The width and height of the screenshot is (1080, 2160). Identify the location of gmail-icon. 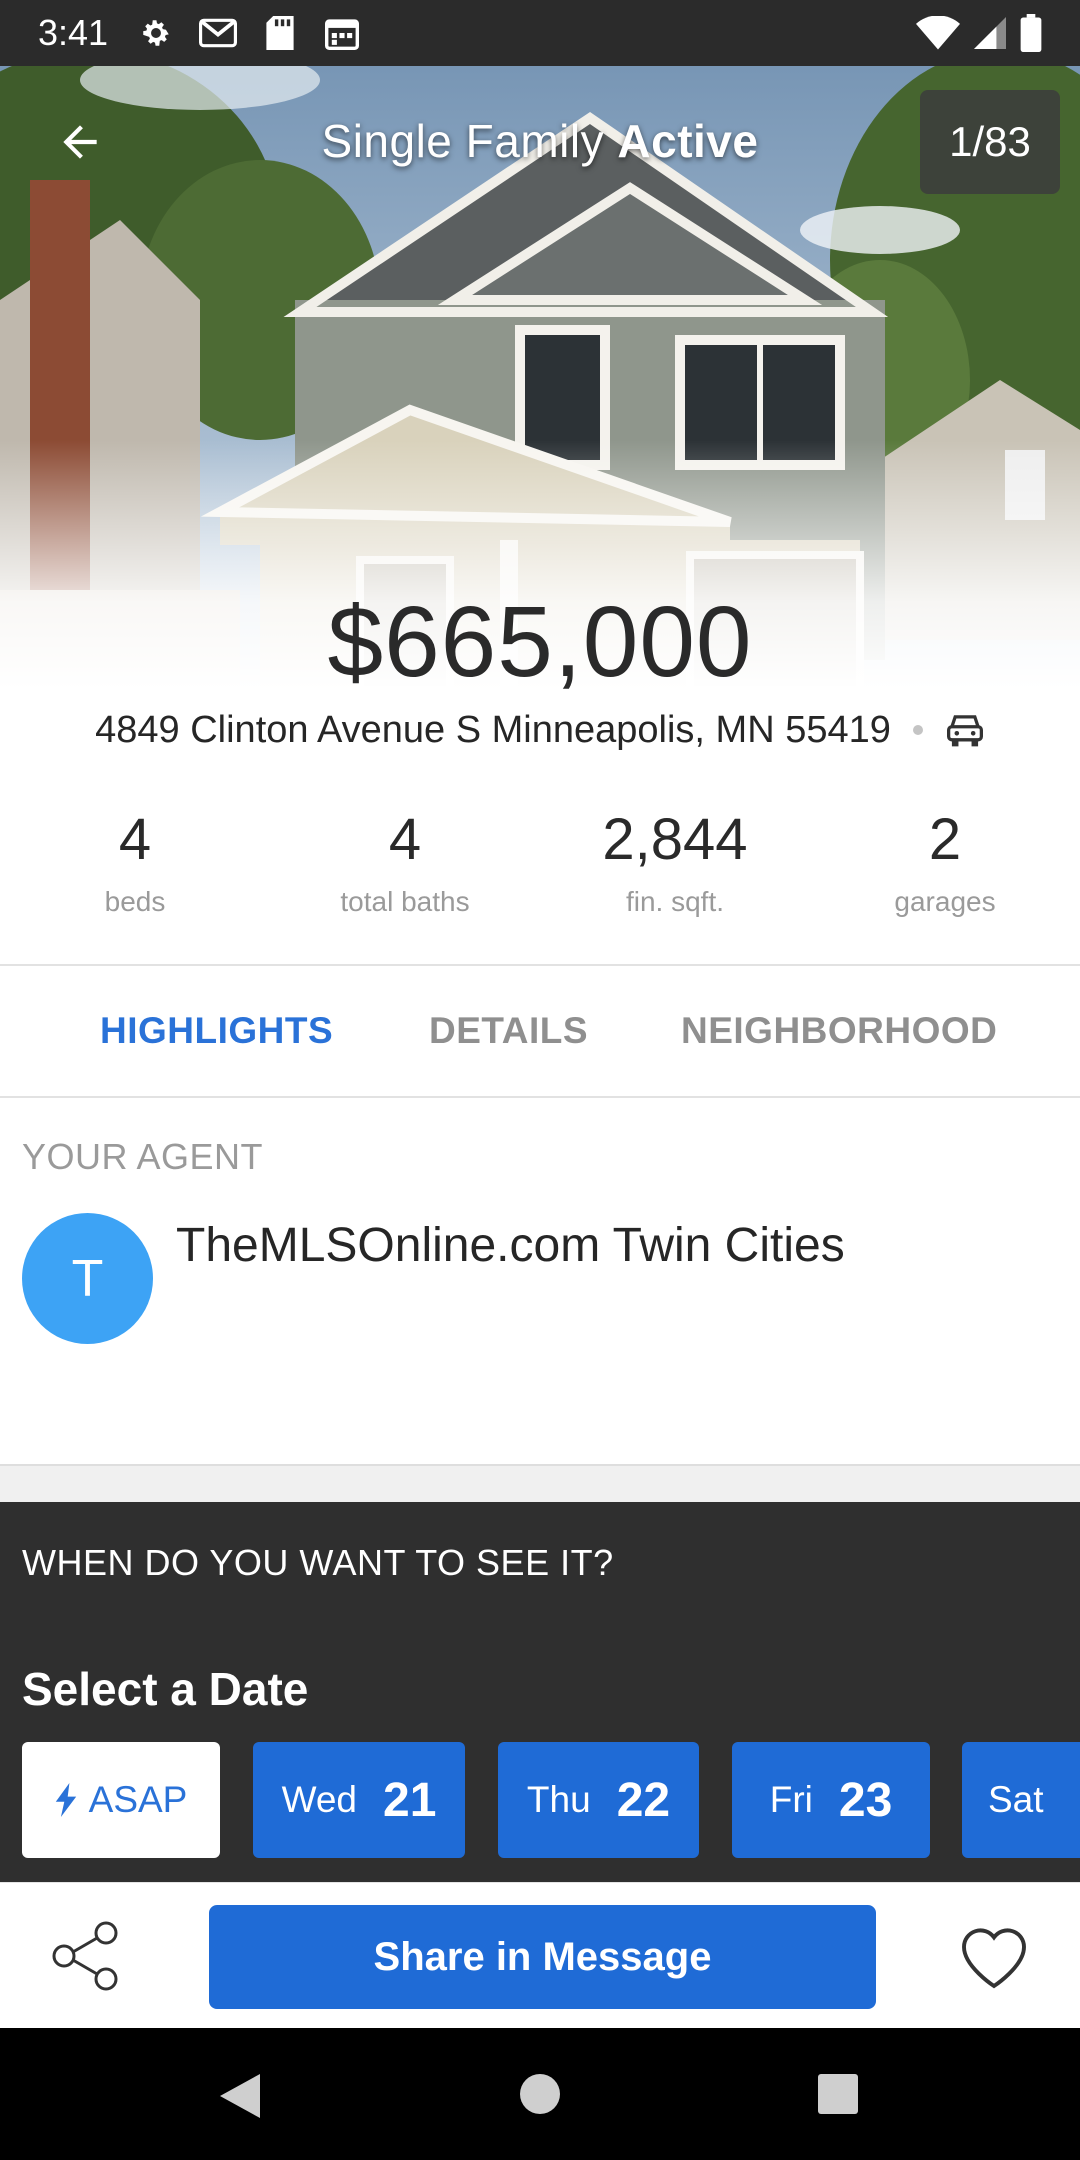
(218, 33).